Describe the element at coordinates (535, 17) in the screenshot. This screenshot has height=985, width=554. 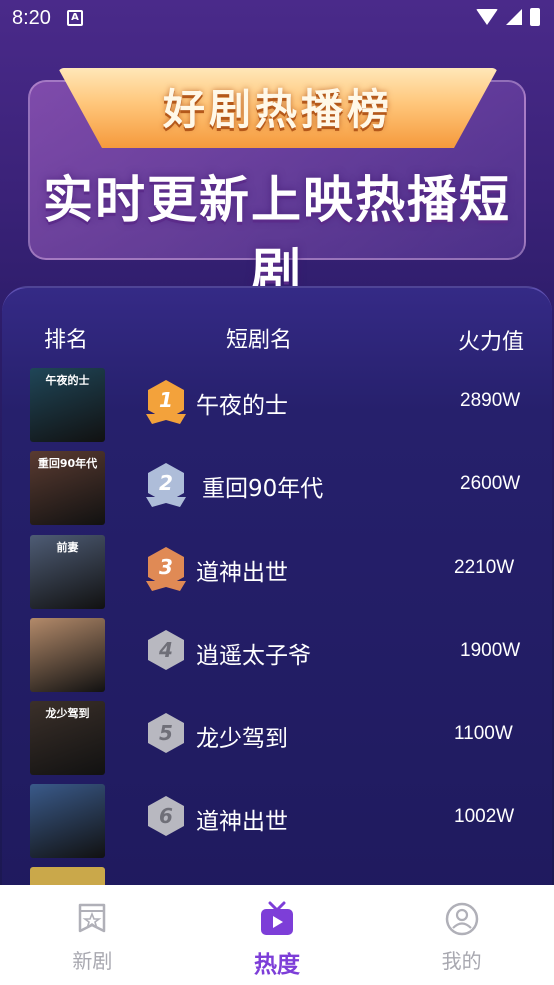
I see `battery-icon` at that location.